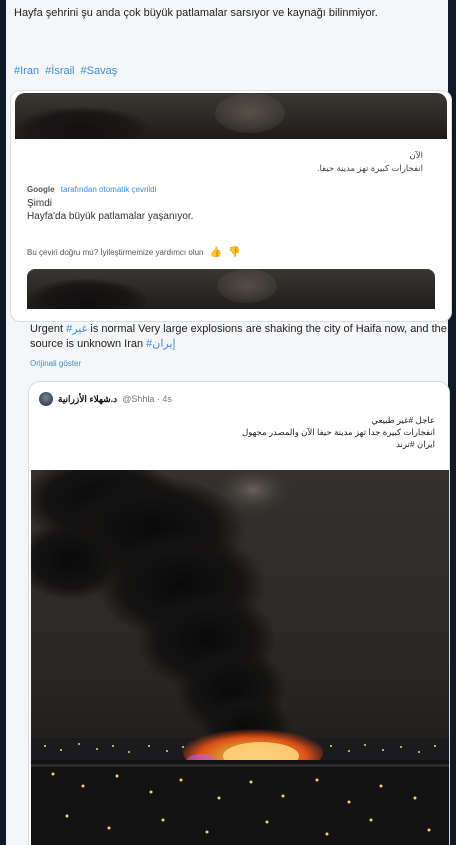 This screenshot has height=845, width=456. What do you see at coordinates (59, 71) in the screenshot?
I see `hashtag-link: #İsrail` at bounding box center [59, 71].